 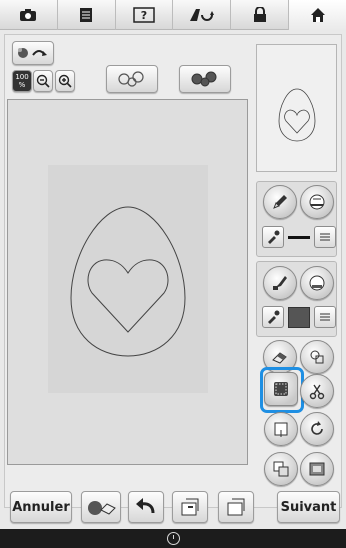 I want to click on clock-icon, so click(x=173, y=538).